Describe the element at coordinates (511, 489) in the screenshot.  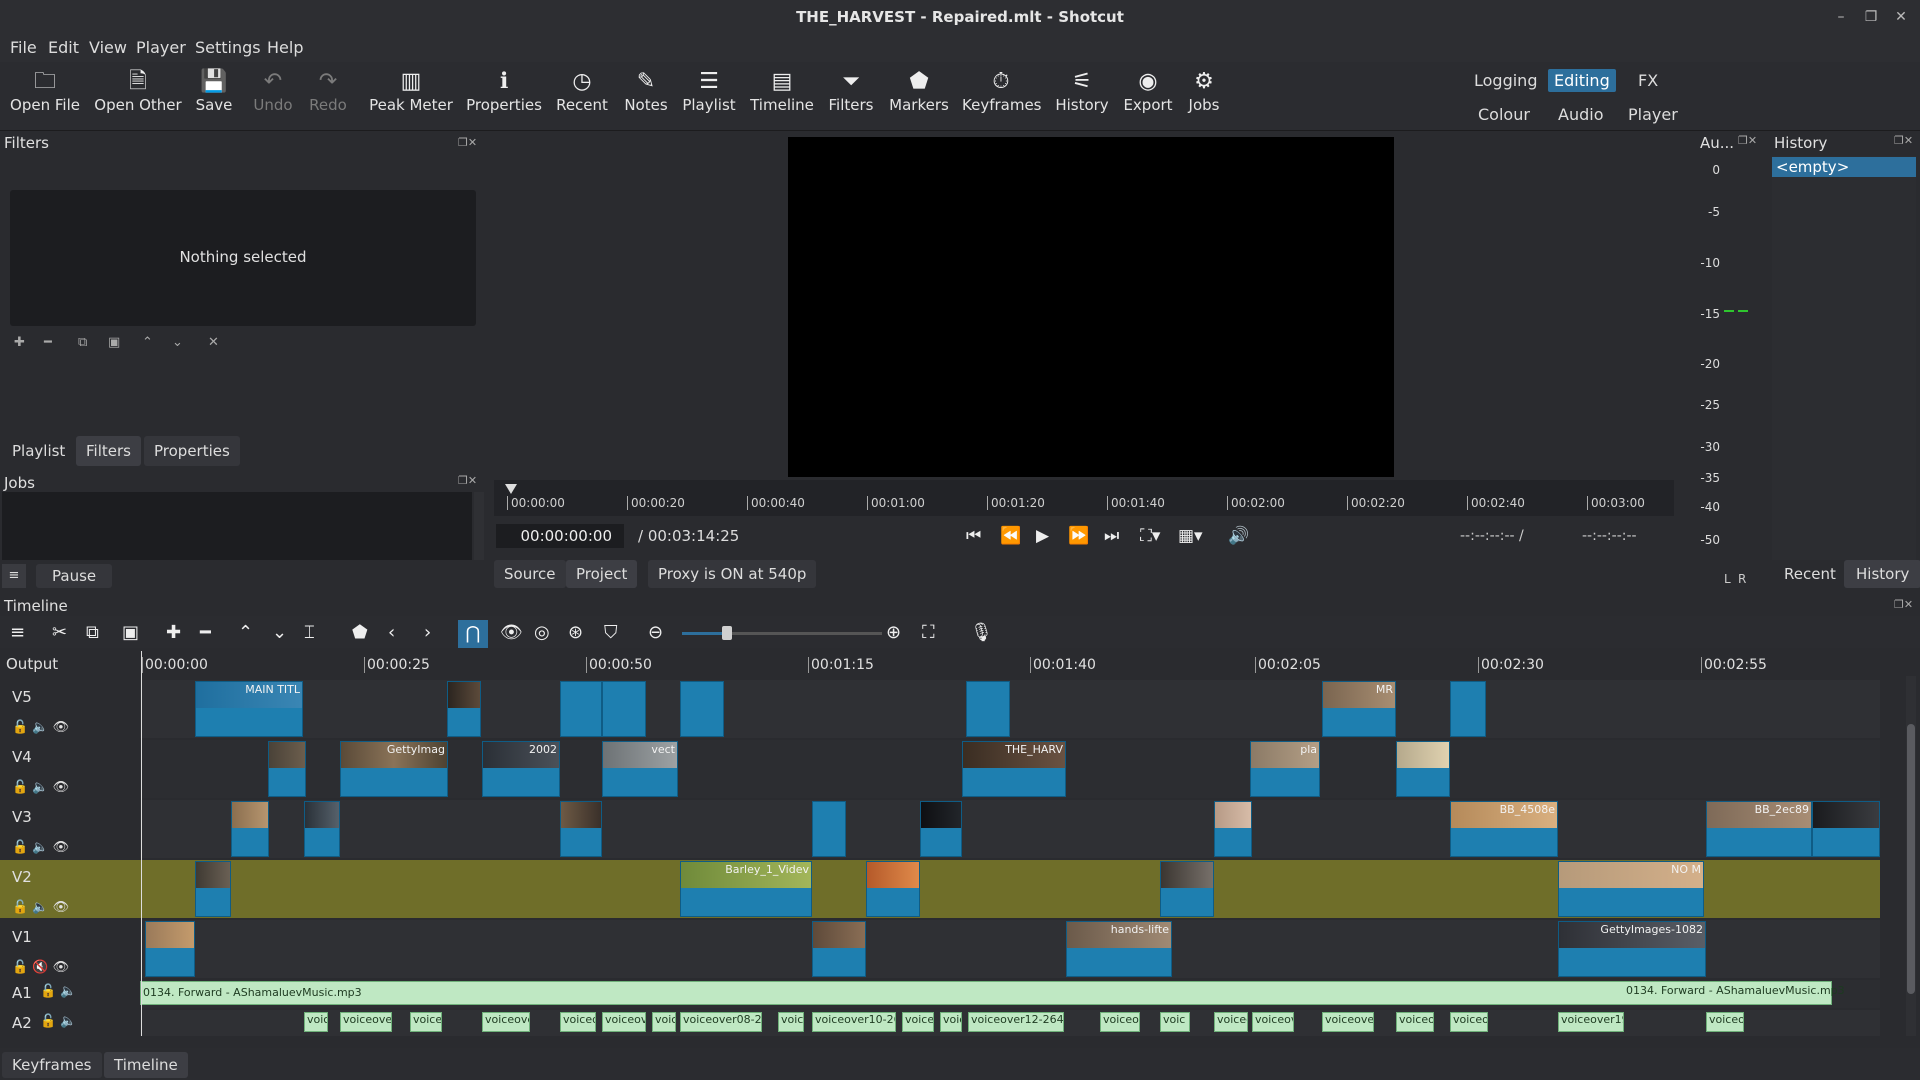
I see `playhead-icon` at that location.